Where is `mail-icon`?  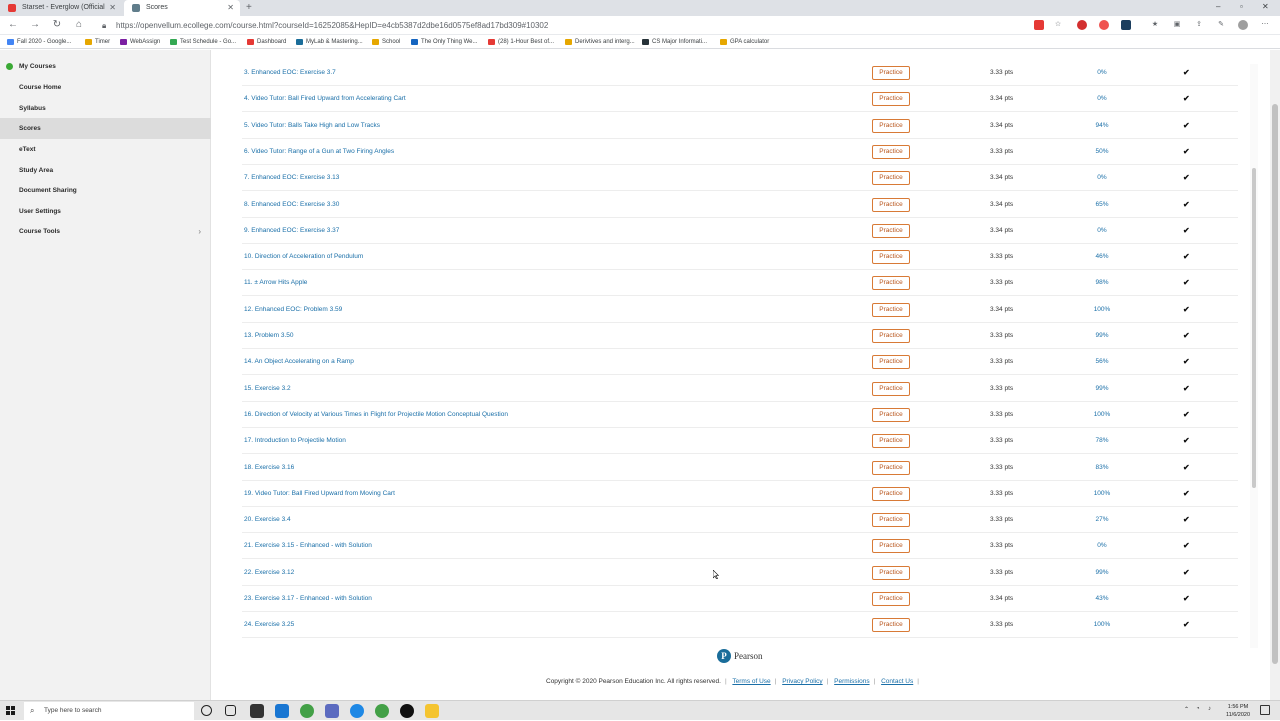
mail-icon is located at coordinates (282, 711).